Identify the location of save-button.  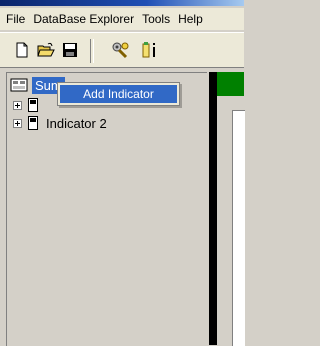
(70, 50).